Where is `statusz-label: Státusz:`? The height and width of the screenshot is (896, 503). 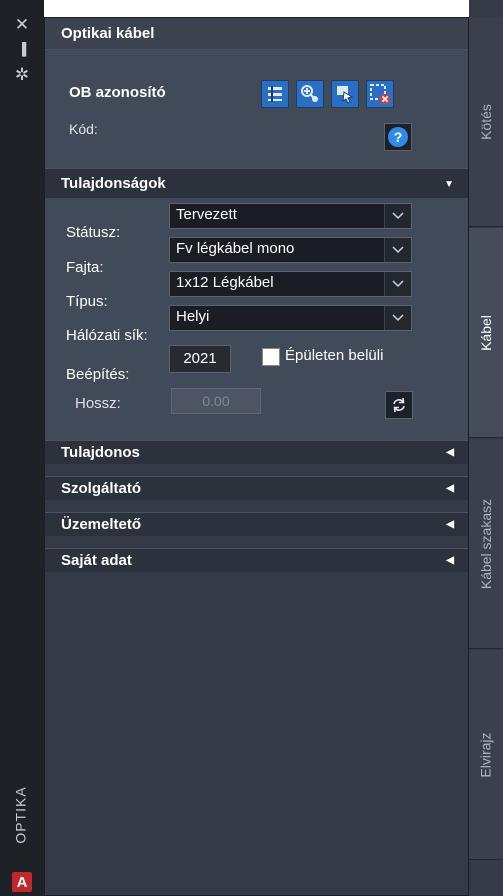
statusz-label: Státusz: is located at coordinates (93, 232).